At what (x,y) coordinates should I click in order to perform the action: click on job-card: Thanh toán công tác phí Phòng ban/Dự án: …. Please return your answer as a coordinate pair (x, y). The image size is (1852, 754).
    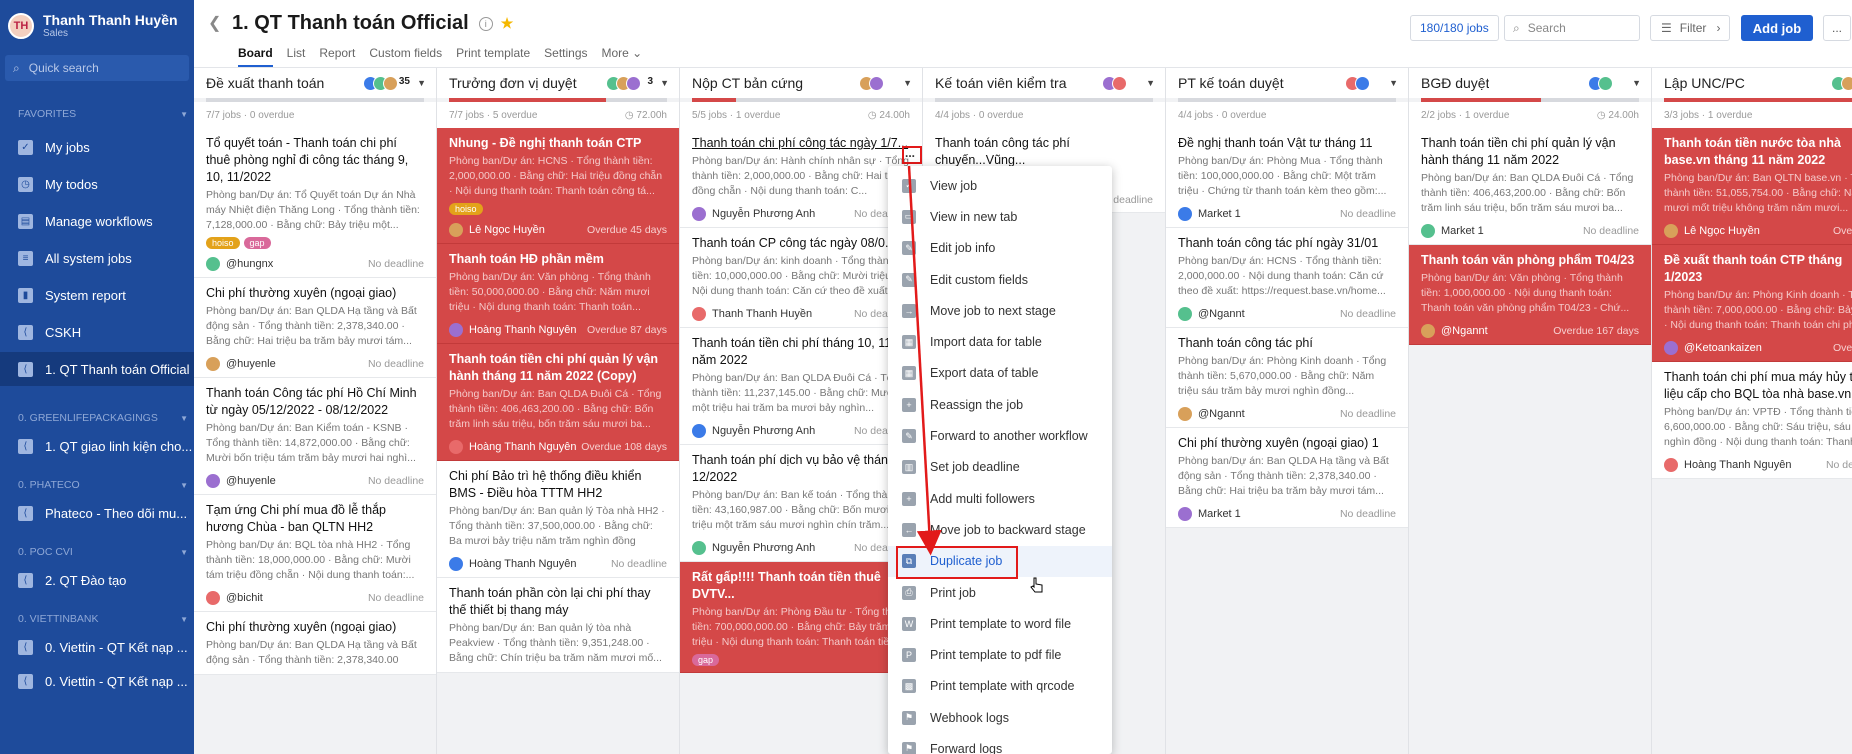
    Looking at the image, I should click on (1287, 378).